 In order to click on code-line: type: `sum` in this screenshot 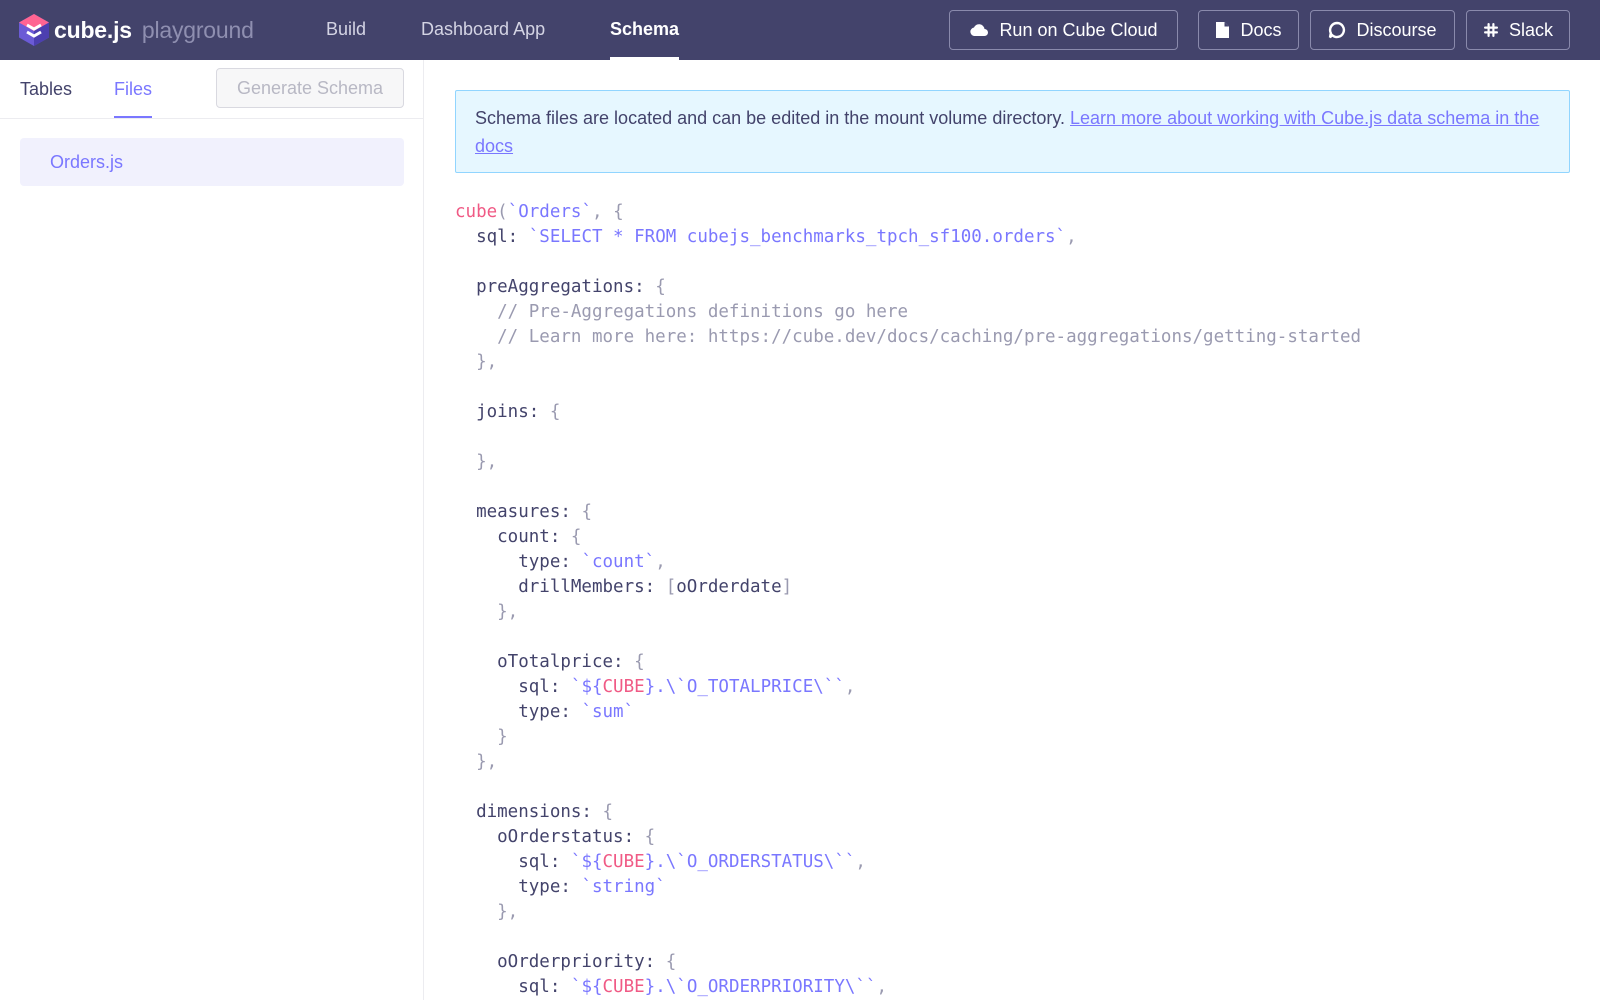, I will do `click(1015, 712)`.